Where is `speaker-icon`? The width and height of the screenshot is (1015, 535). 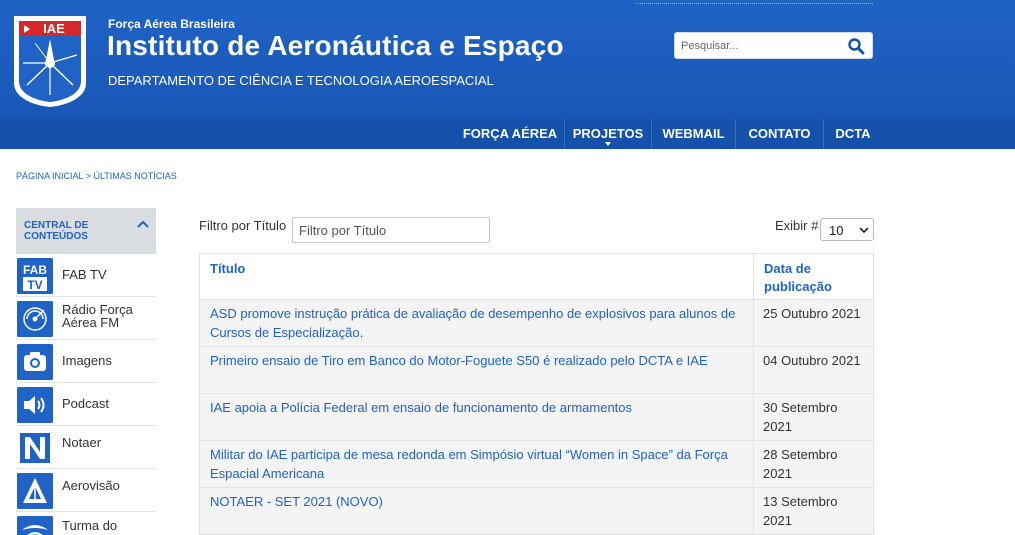 speaker-icon is located at coordinates (35, 405).